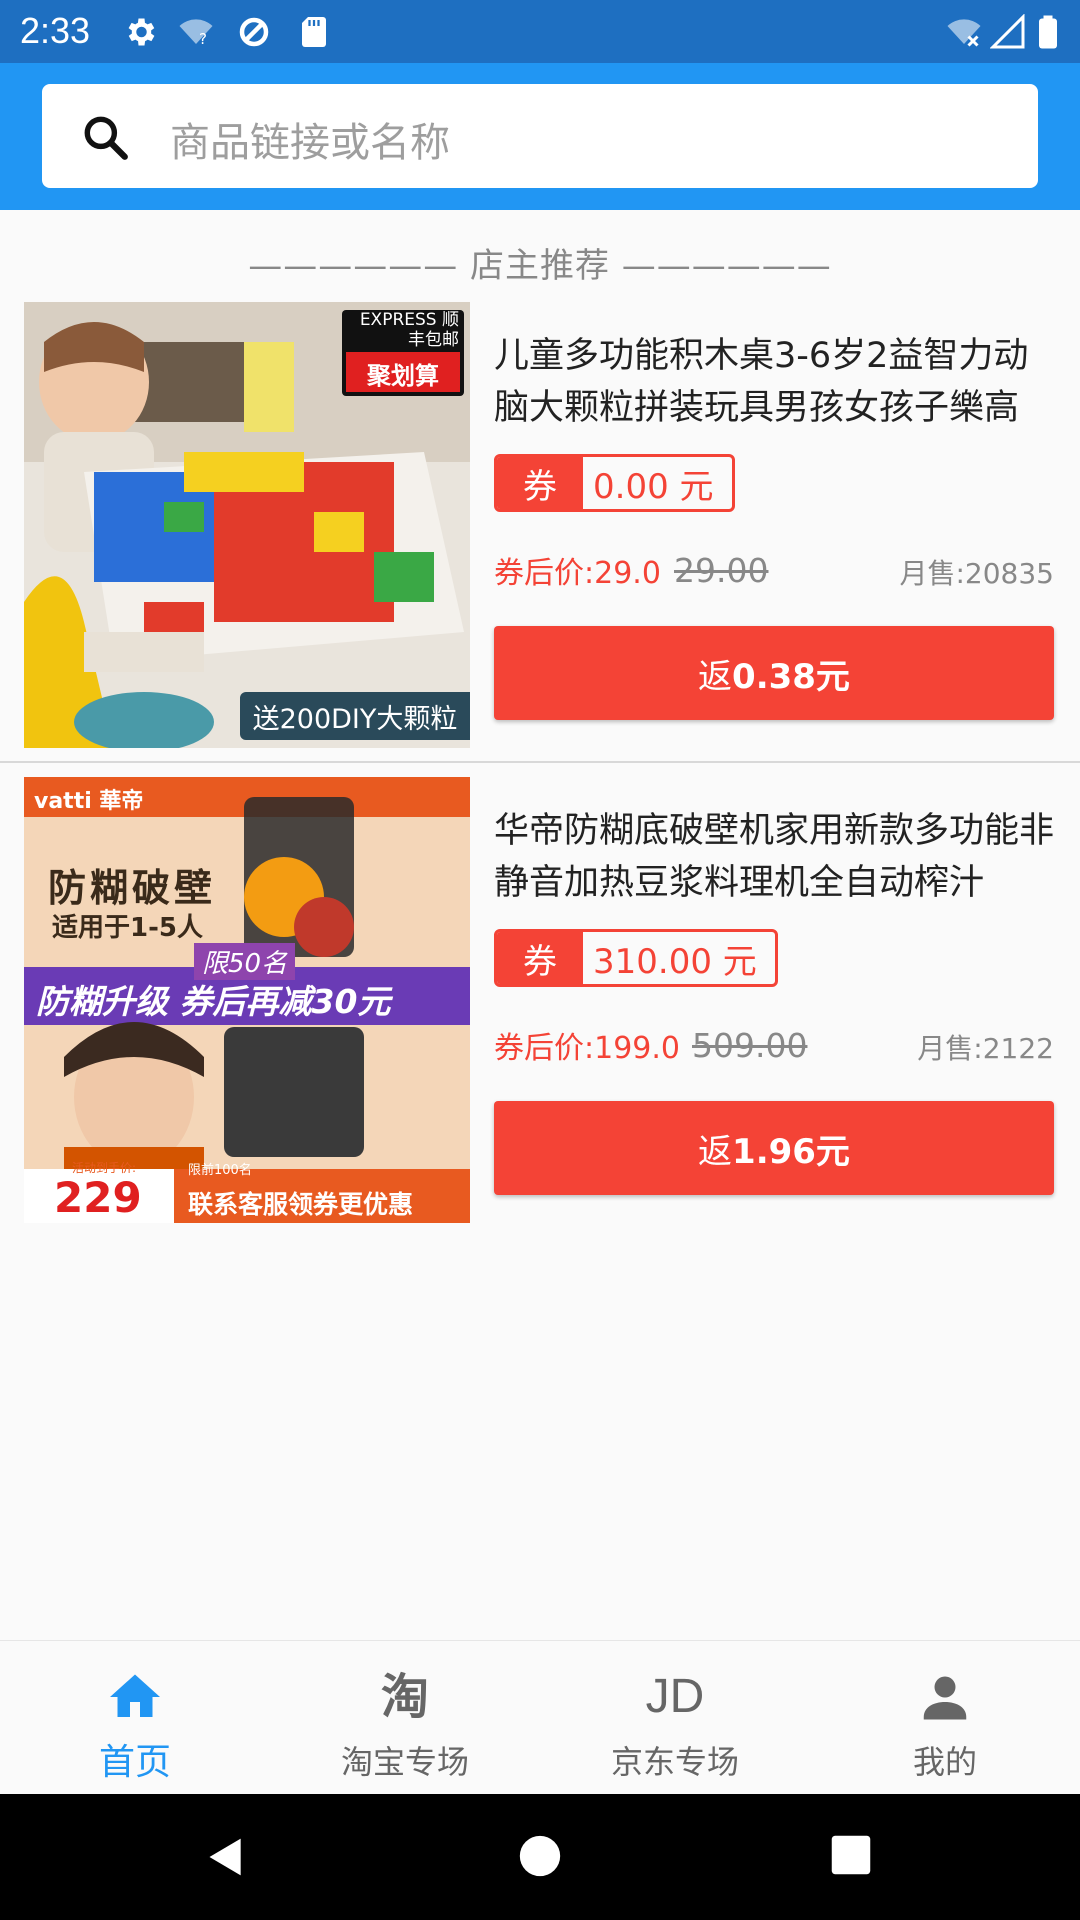 Image resolution: width=1080 pixels, height=1920 pixels. What do you see at coordinates (254, 32) in the screenshot?
I see `data-saver-icon` at bounding box center [254, 32].